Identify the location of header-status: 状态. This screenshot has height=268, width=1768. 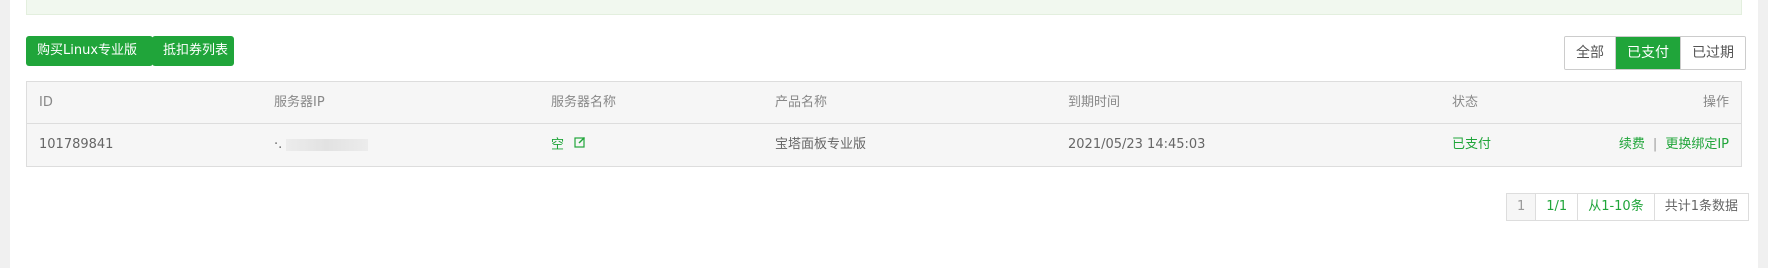
(1465, 102).